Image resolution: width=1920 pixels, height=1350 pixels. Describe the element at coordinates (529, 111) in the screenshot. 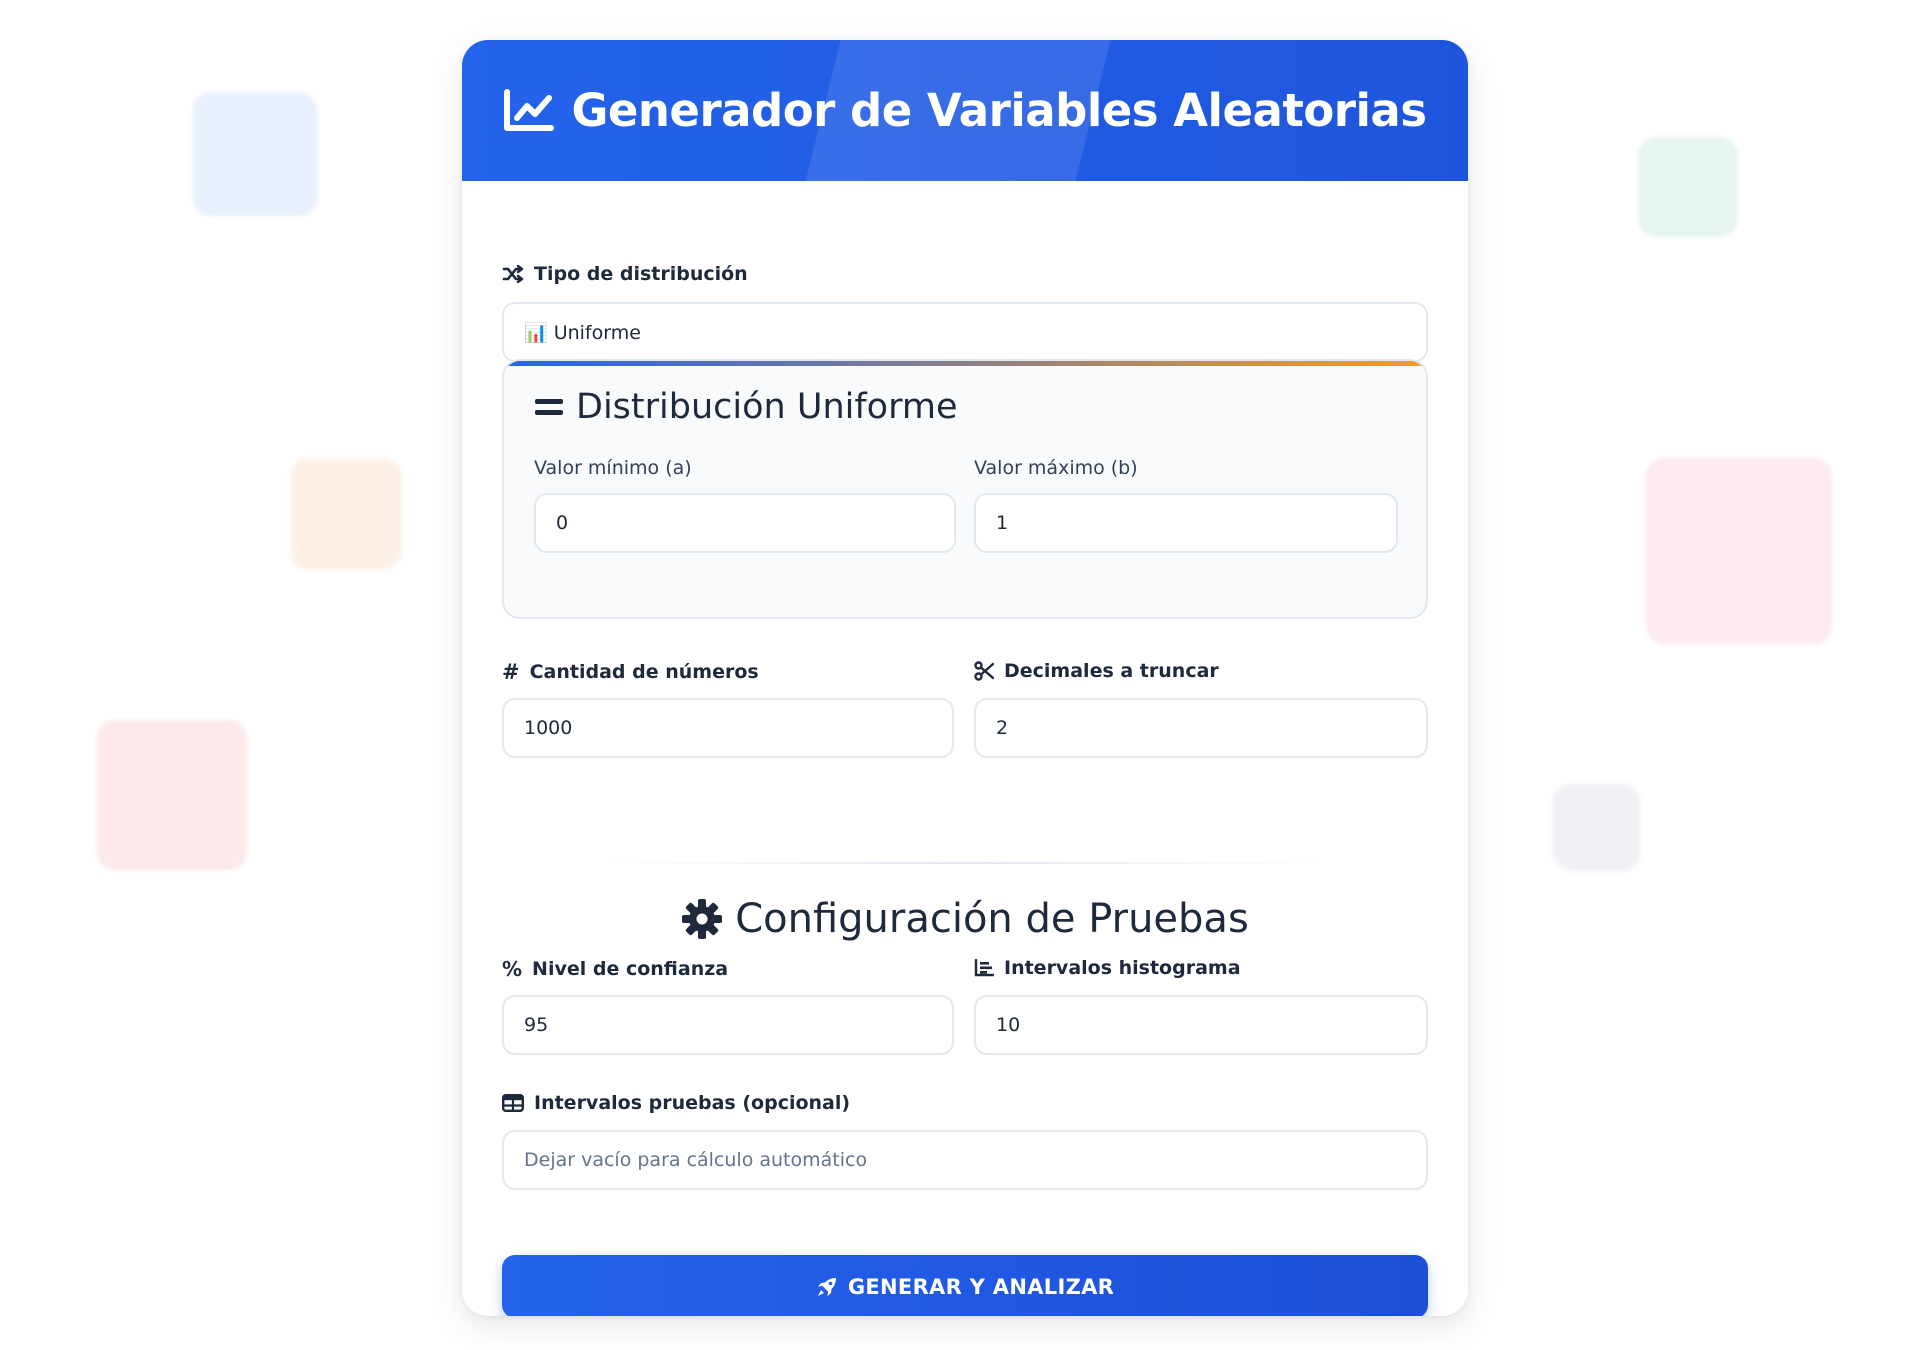

I see `chart-line-icon` at that location.